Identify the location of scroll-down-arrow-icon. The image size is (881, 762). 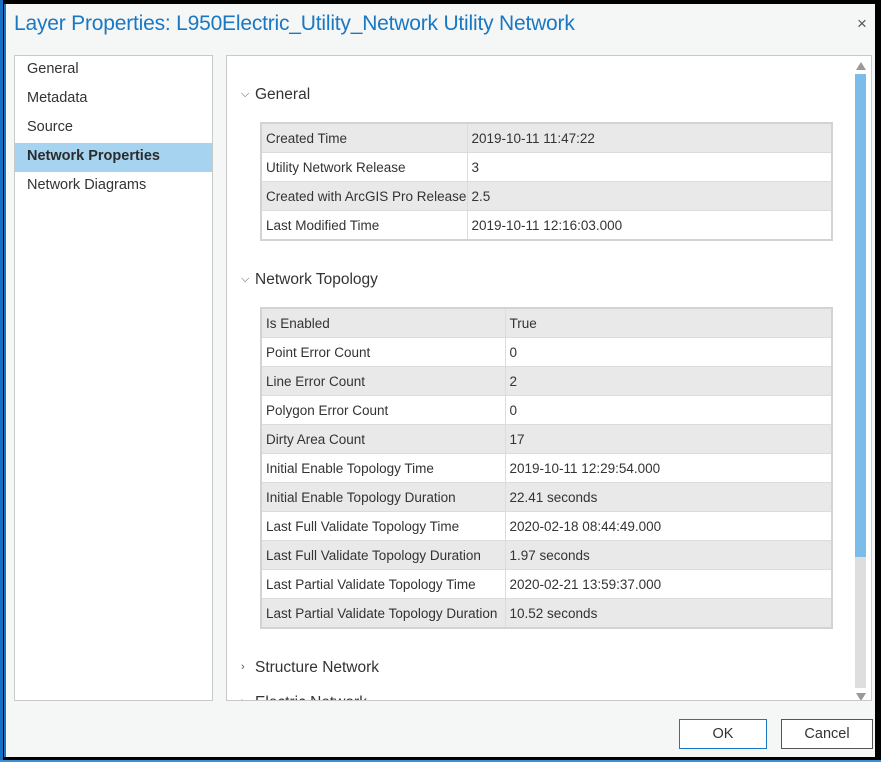
(861, 696).